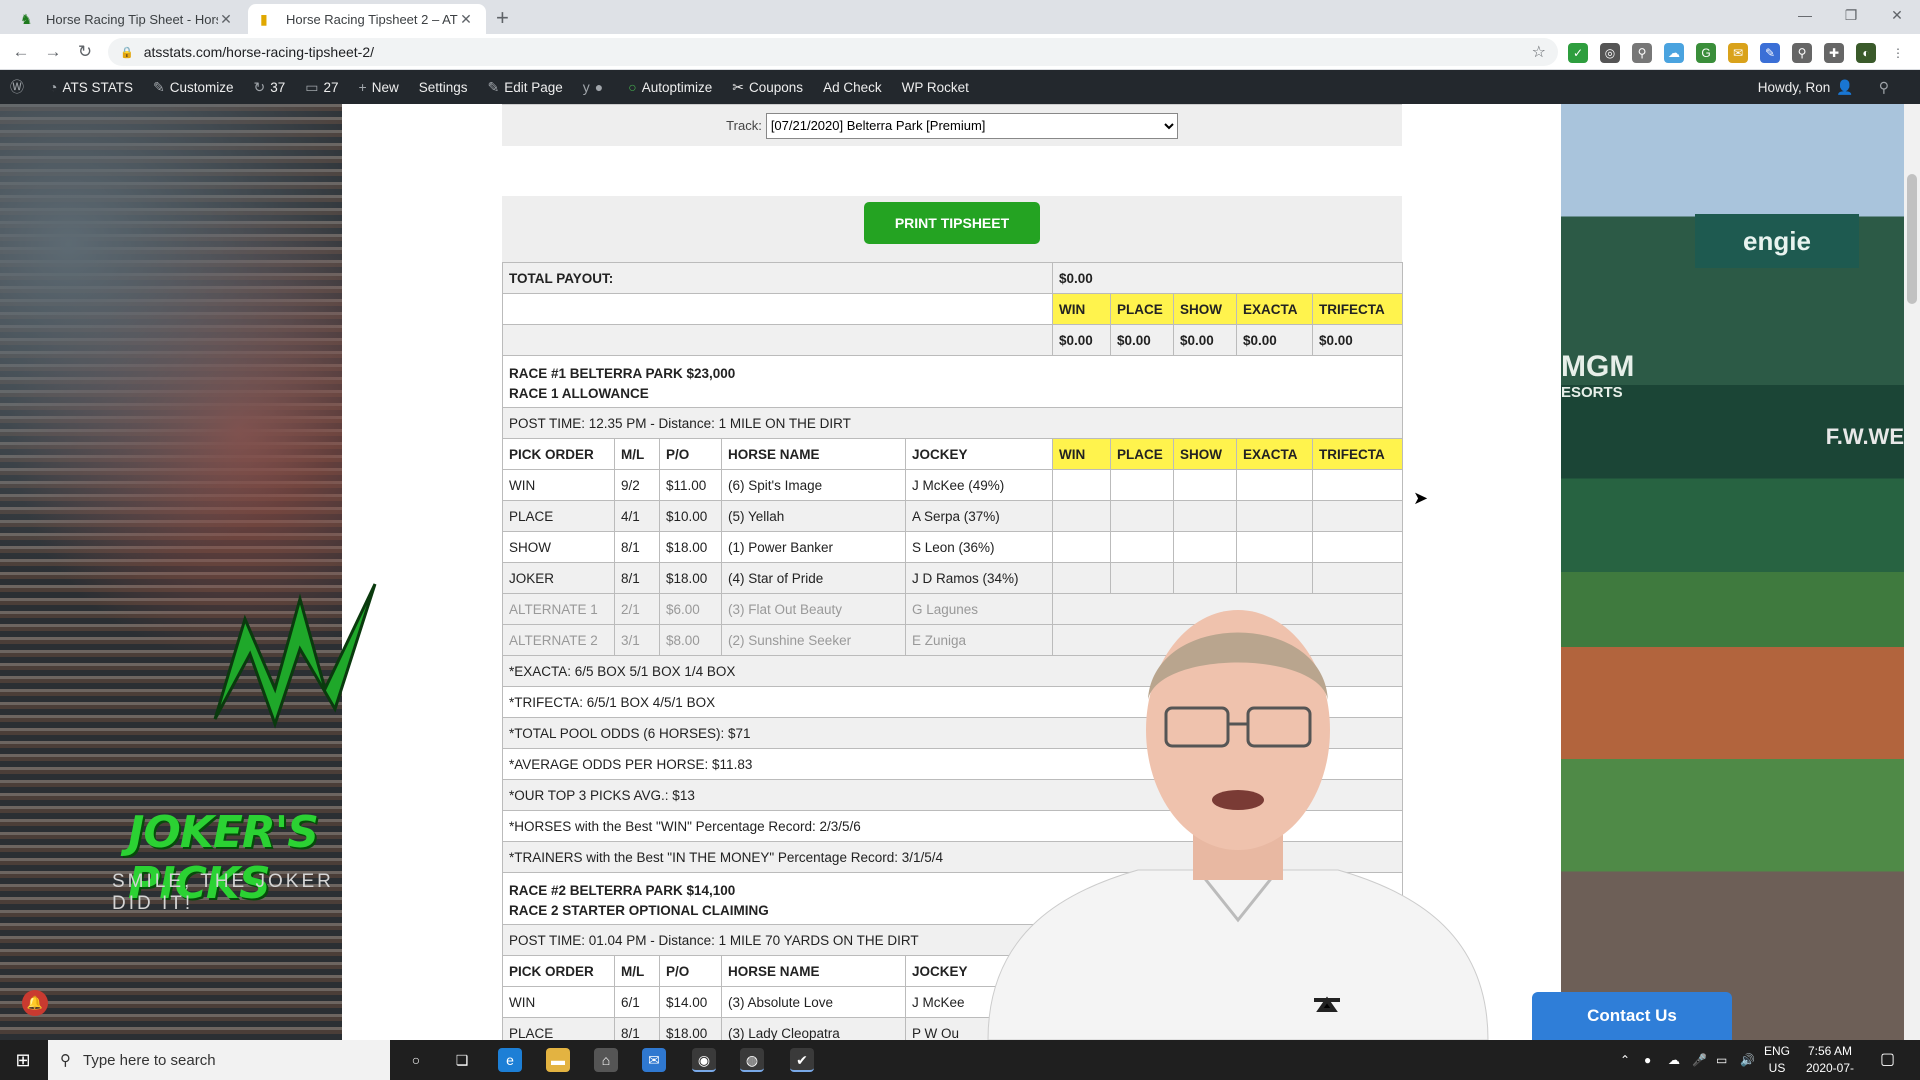 The height and width of the screenshot is (1080, 1920). What do you see at coordinates (1706, 53) in the screenshot?
I see `grammar-extension-icon: G` at bounding box center [1706, 53].